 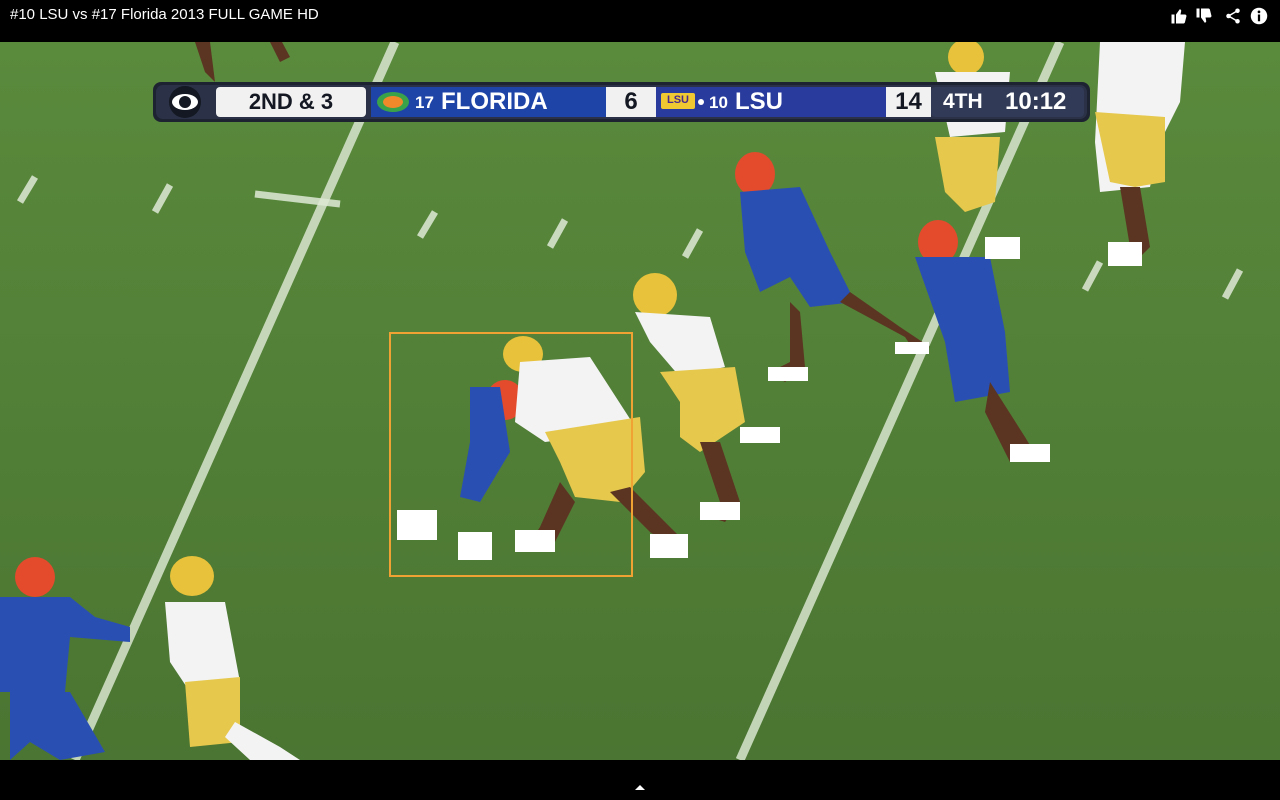 I want to click on team2-name: LSU, so click(x=759, y=101).